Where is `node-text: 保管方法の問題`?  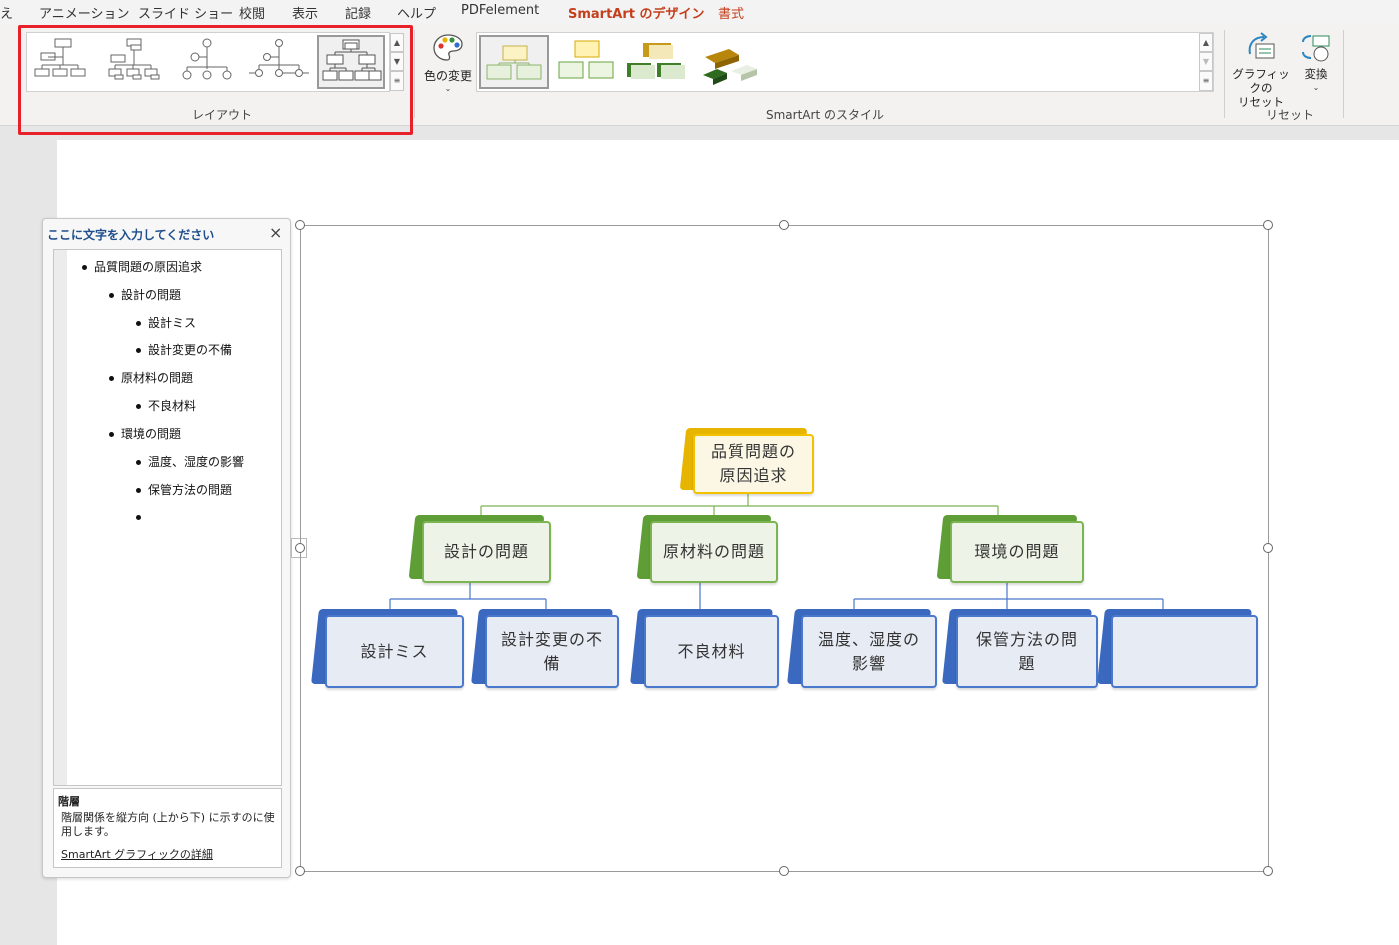 node-text: 保管方法の問題 is located at coordinates (1027, 651).